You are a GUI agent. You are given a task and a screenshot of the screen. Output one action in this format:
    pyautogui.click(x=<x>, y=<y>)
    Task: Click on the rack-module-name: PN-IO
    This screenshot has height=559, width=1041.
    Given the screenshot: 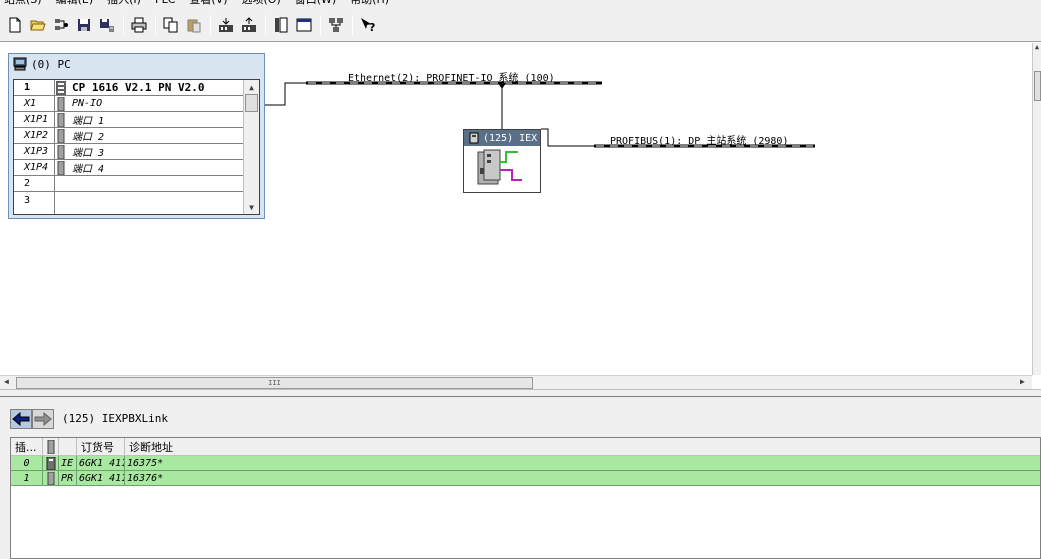 What is the action you would take?
    pyautogui.click(x=87, y=103)
    